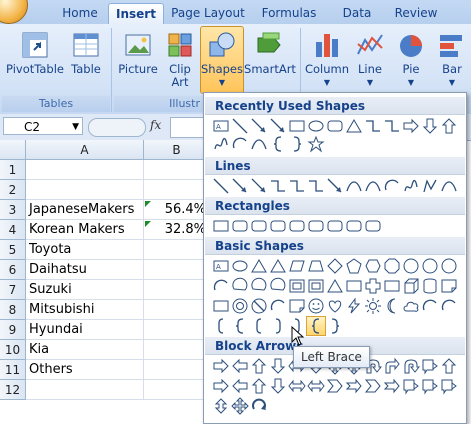 The width and height of the screenshot is (471, 424). What do you see at coordinates (85, 390) in the screenshot?
I see `cell-a12` at bounding box center [85, 390].